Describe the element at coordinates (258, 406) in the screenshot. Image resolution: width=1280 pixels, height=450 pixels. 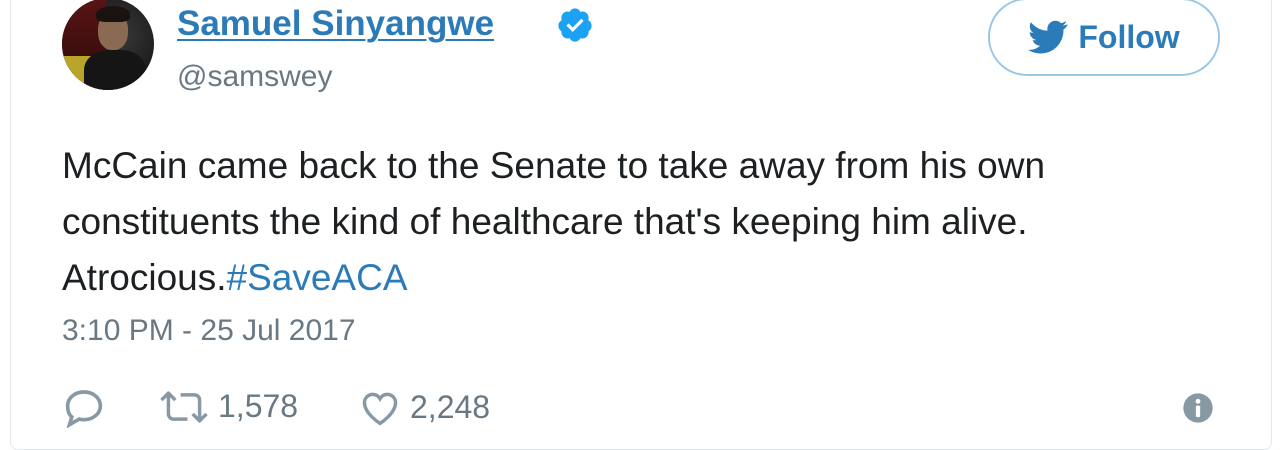
I see `retweet-count: 1,578` at that location.